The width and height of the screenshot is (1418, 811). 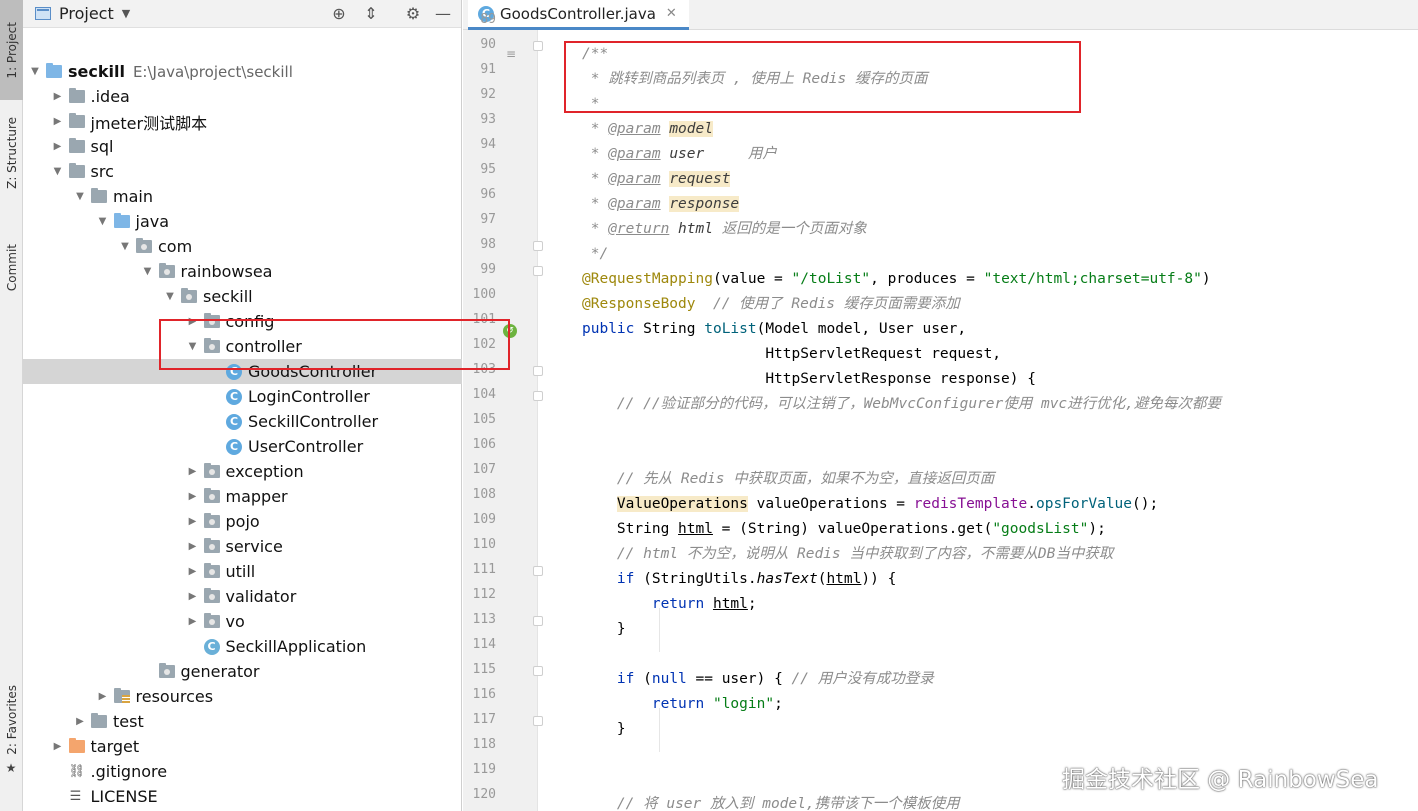 What do you see at coordinates (488, 19) in the screenshot?
I see `line-number: 89` at bounding box center [488, 19].